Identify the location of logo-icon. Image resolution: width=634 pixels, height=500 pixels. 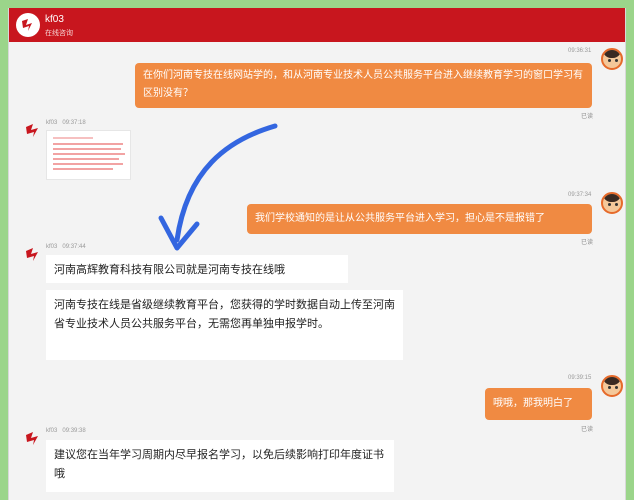
(28, 25).